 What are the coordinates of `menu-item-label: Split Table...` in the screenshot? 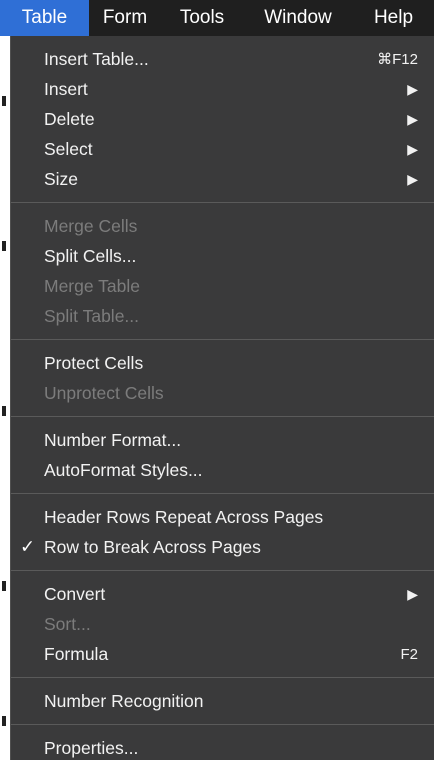 It's located at (92, 315).